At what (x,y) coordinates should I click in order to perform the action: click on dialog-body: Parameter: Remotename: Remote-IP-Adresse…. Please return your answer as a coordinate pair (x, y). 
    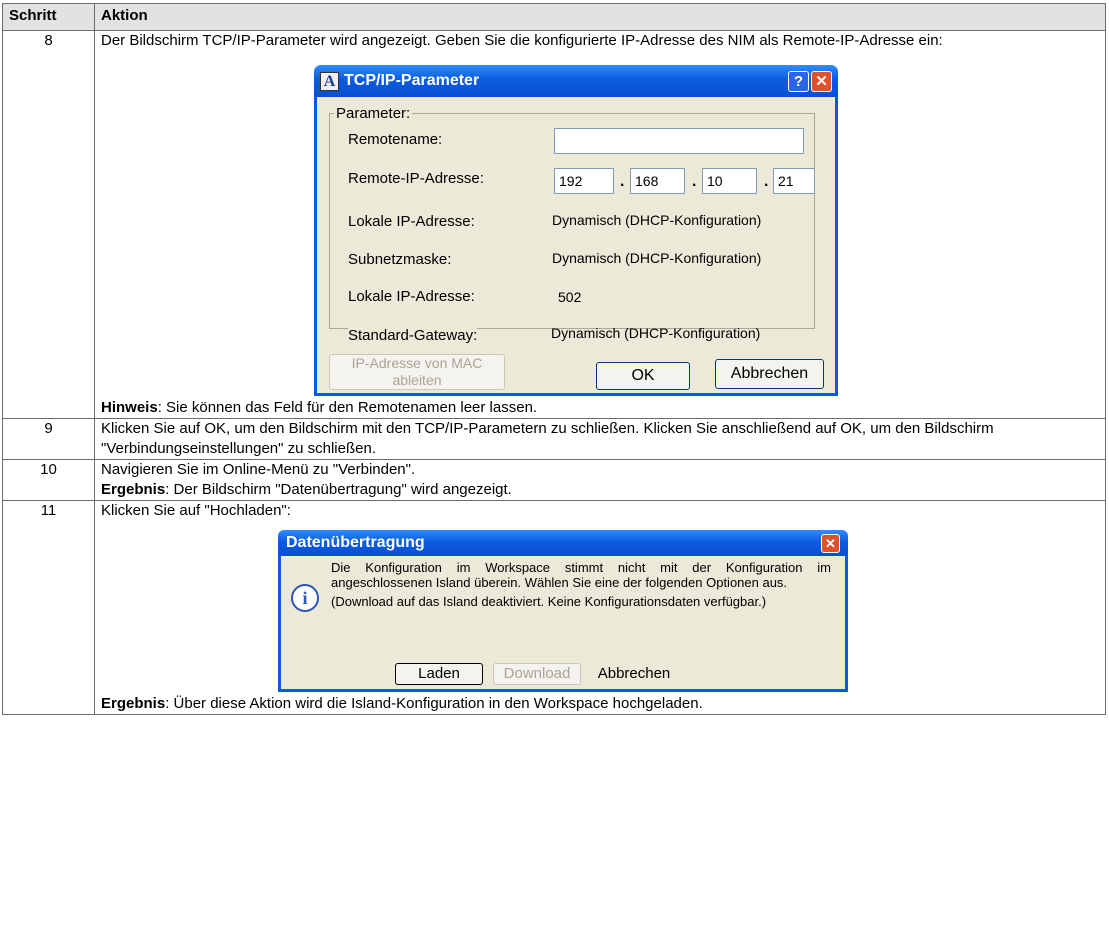
    Looking at the image, I should click on (576, 245).